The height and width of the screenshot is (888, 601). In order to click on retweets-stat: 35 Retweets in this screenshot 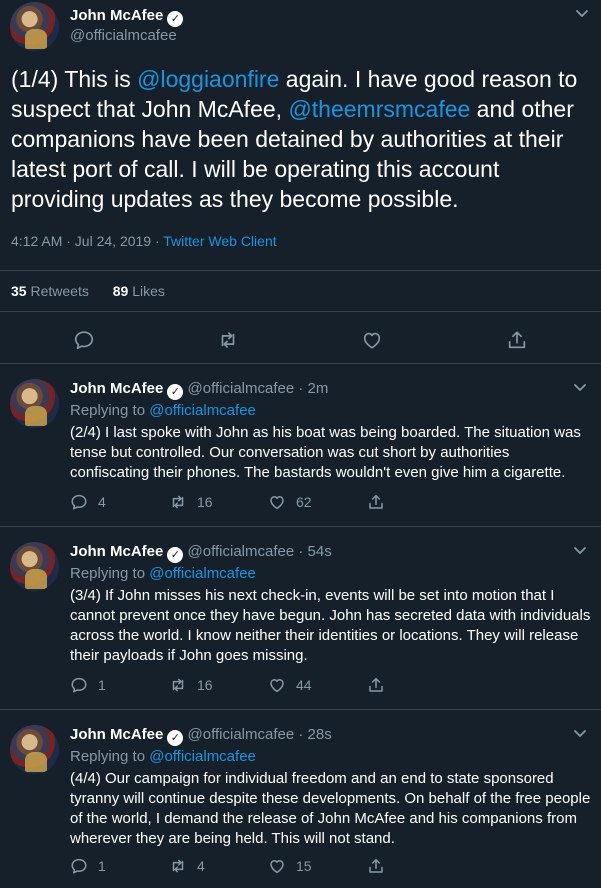, I will do `click(50, 291)`.